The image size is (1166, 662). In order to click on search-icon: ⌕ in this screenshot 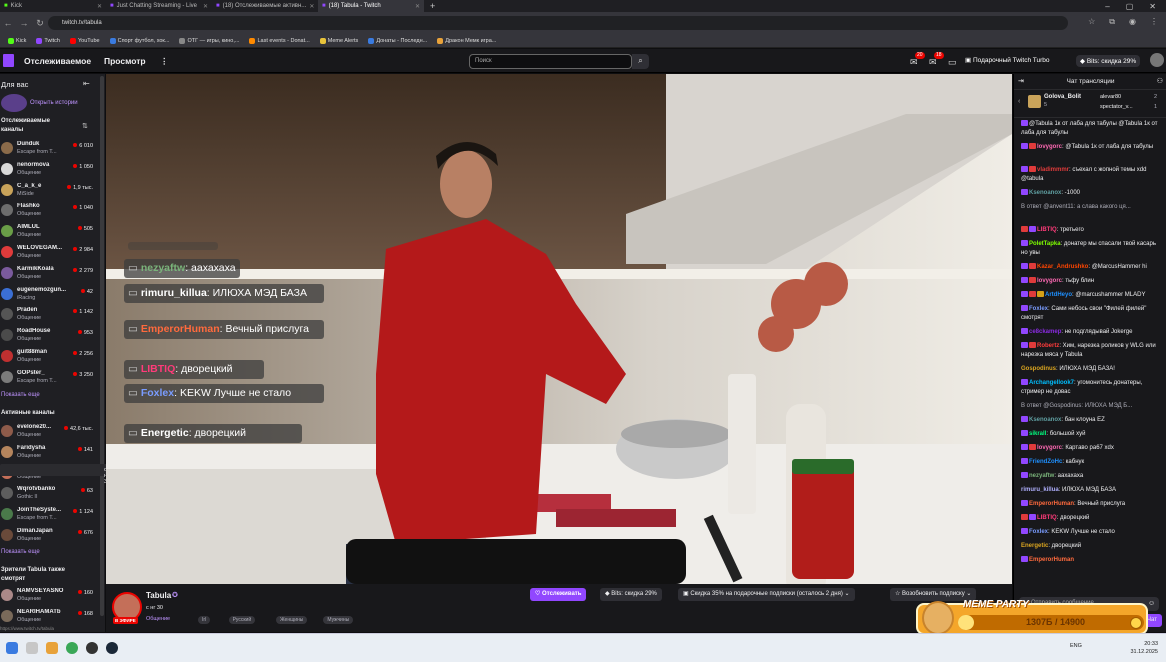, I will do `click(640, 61)`.